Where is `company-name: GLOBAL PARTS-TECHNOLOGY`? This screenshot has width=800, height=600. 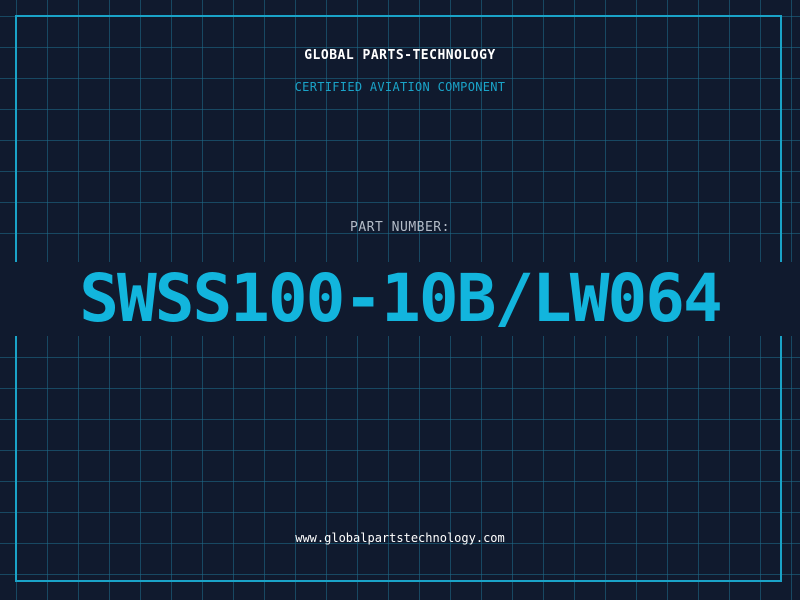
company-name: GLOBAL PARTS-TECHNOLOGY is located at coordinates (400, 55).